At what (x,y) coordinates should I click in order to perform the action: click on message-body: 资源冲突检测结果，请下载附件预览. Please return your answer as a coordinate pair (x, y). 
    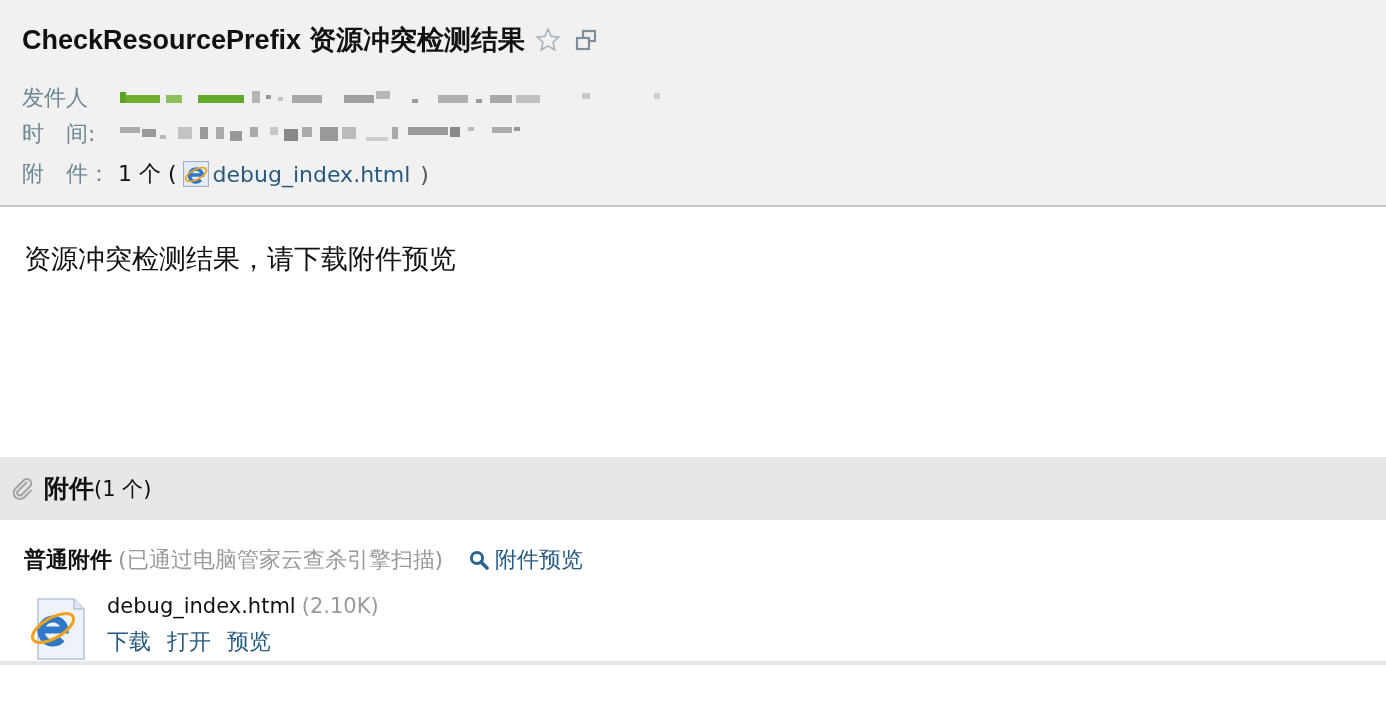
    Looking at the image, I should click on (240, 259).